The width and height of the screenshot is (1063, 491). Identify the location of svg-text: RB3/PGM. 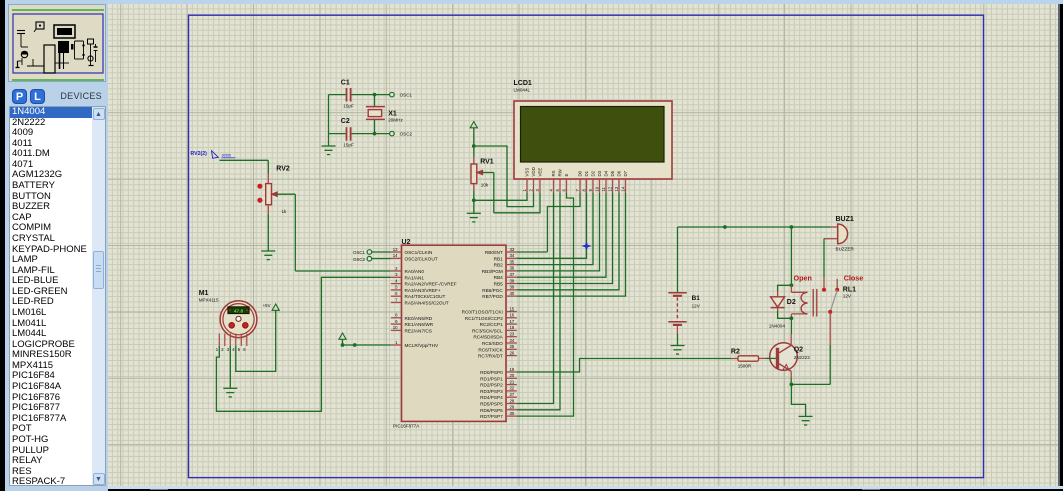
(492, 271).